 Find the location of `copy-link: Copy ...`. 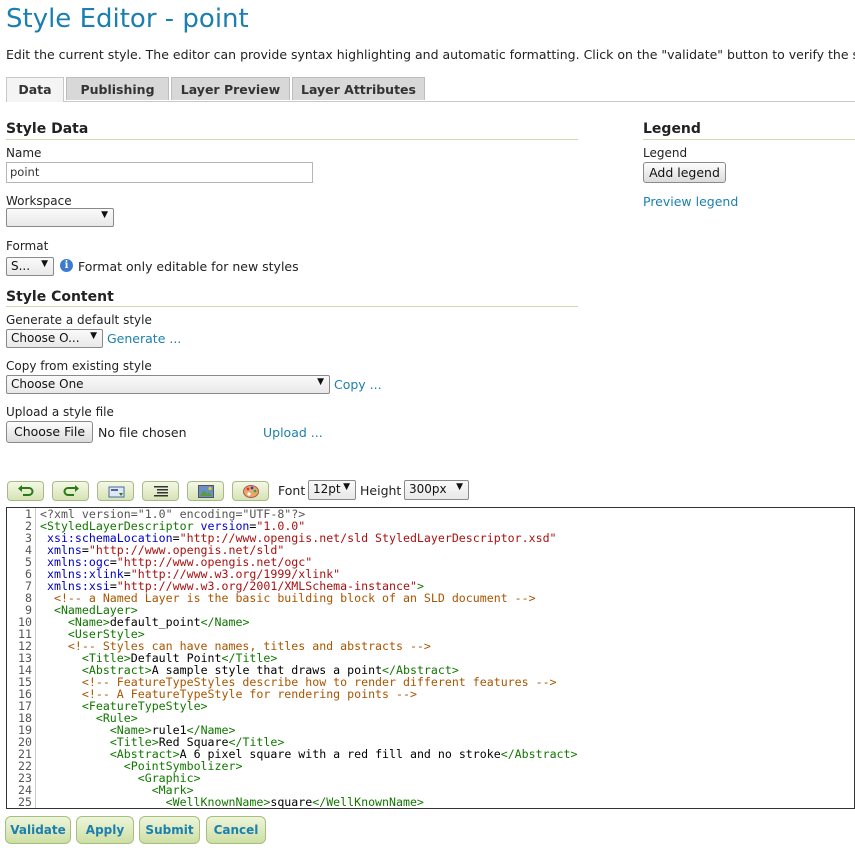

copy-link: Copy ... is located at coordinates (358, 384).